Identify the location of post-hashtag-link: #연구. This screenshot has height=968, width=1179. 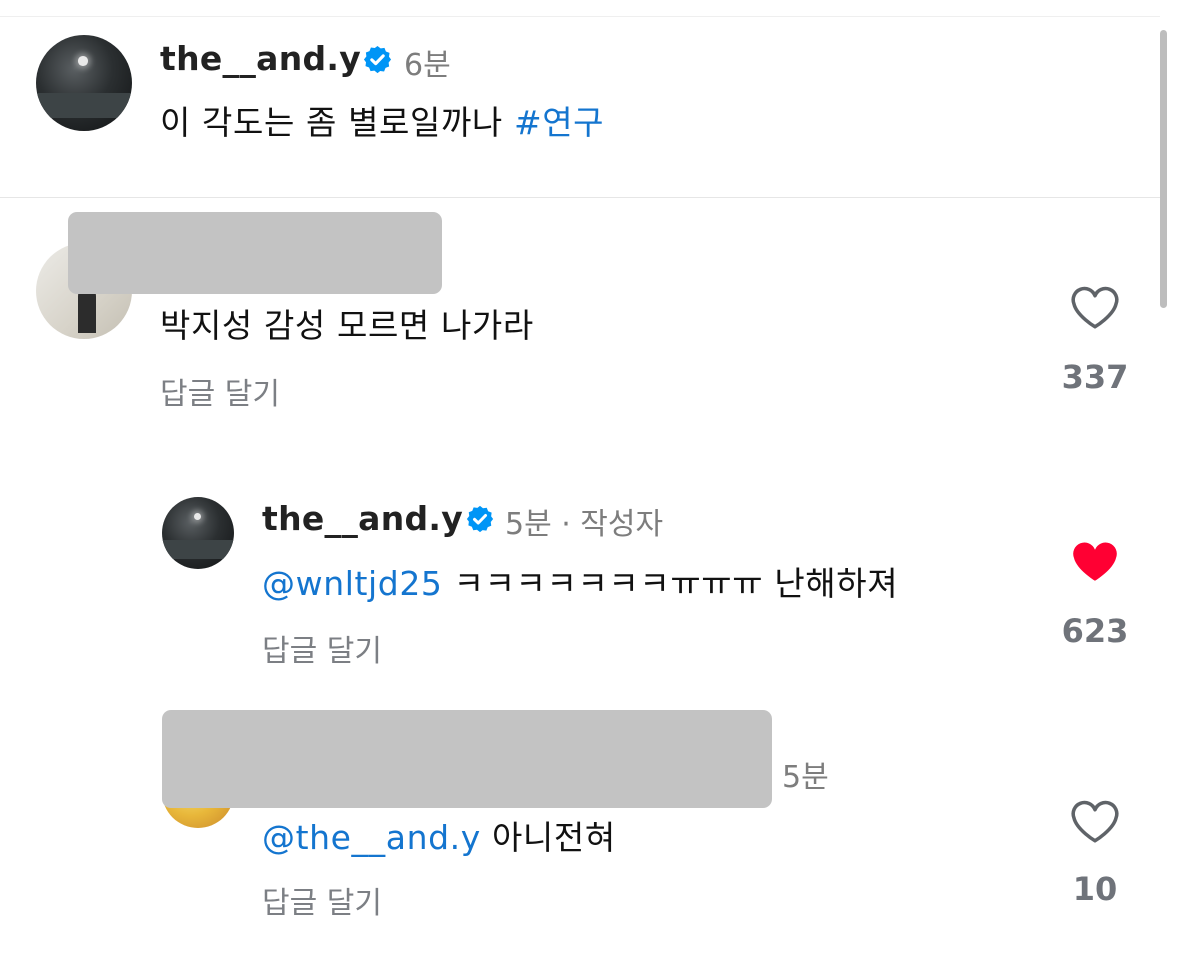
(559, 122).